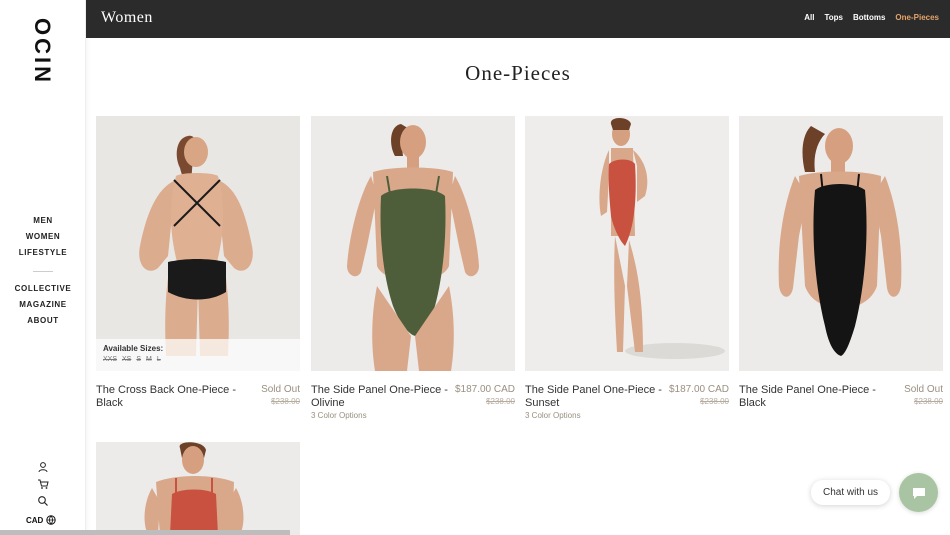 This screenshot has height=535, width=950. I want to click on product-name: The Side Panel One-Piece - Olivine, so click(386, 397).